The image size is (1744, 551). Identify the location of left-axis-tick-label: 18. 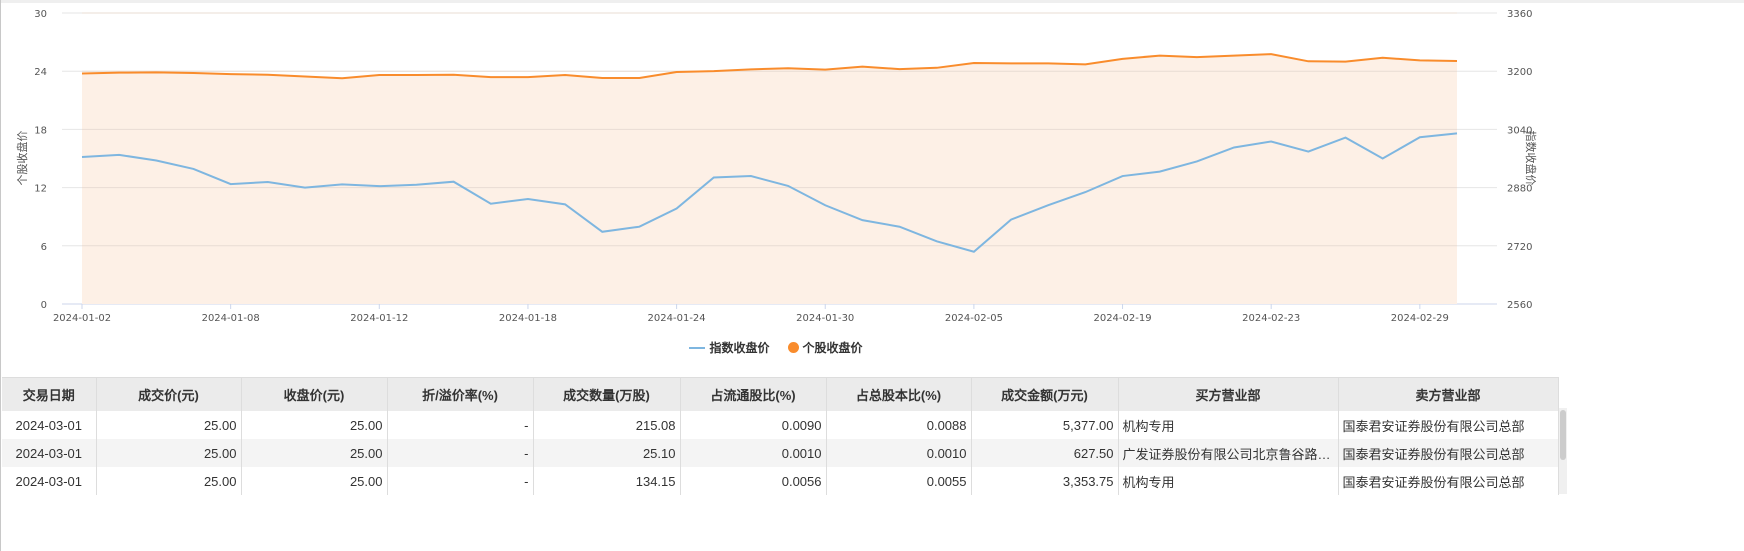
(40, 130).